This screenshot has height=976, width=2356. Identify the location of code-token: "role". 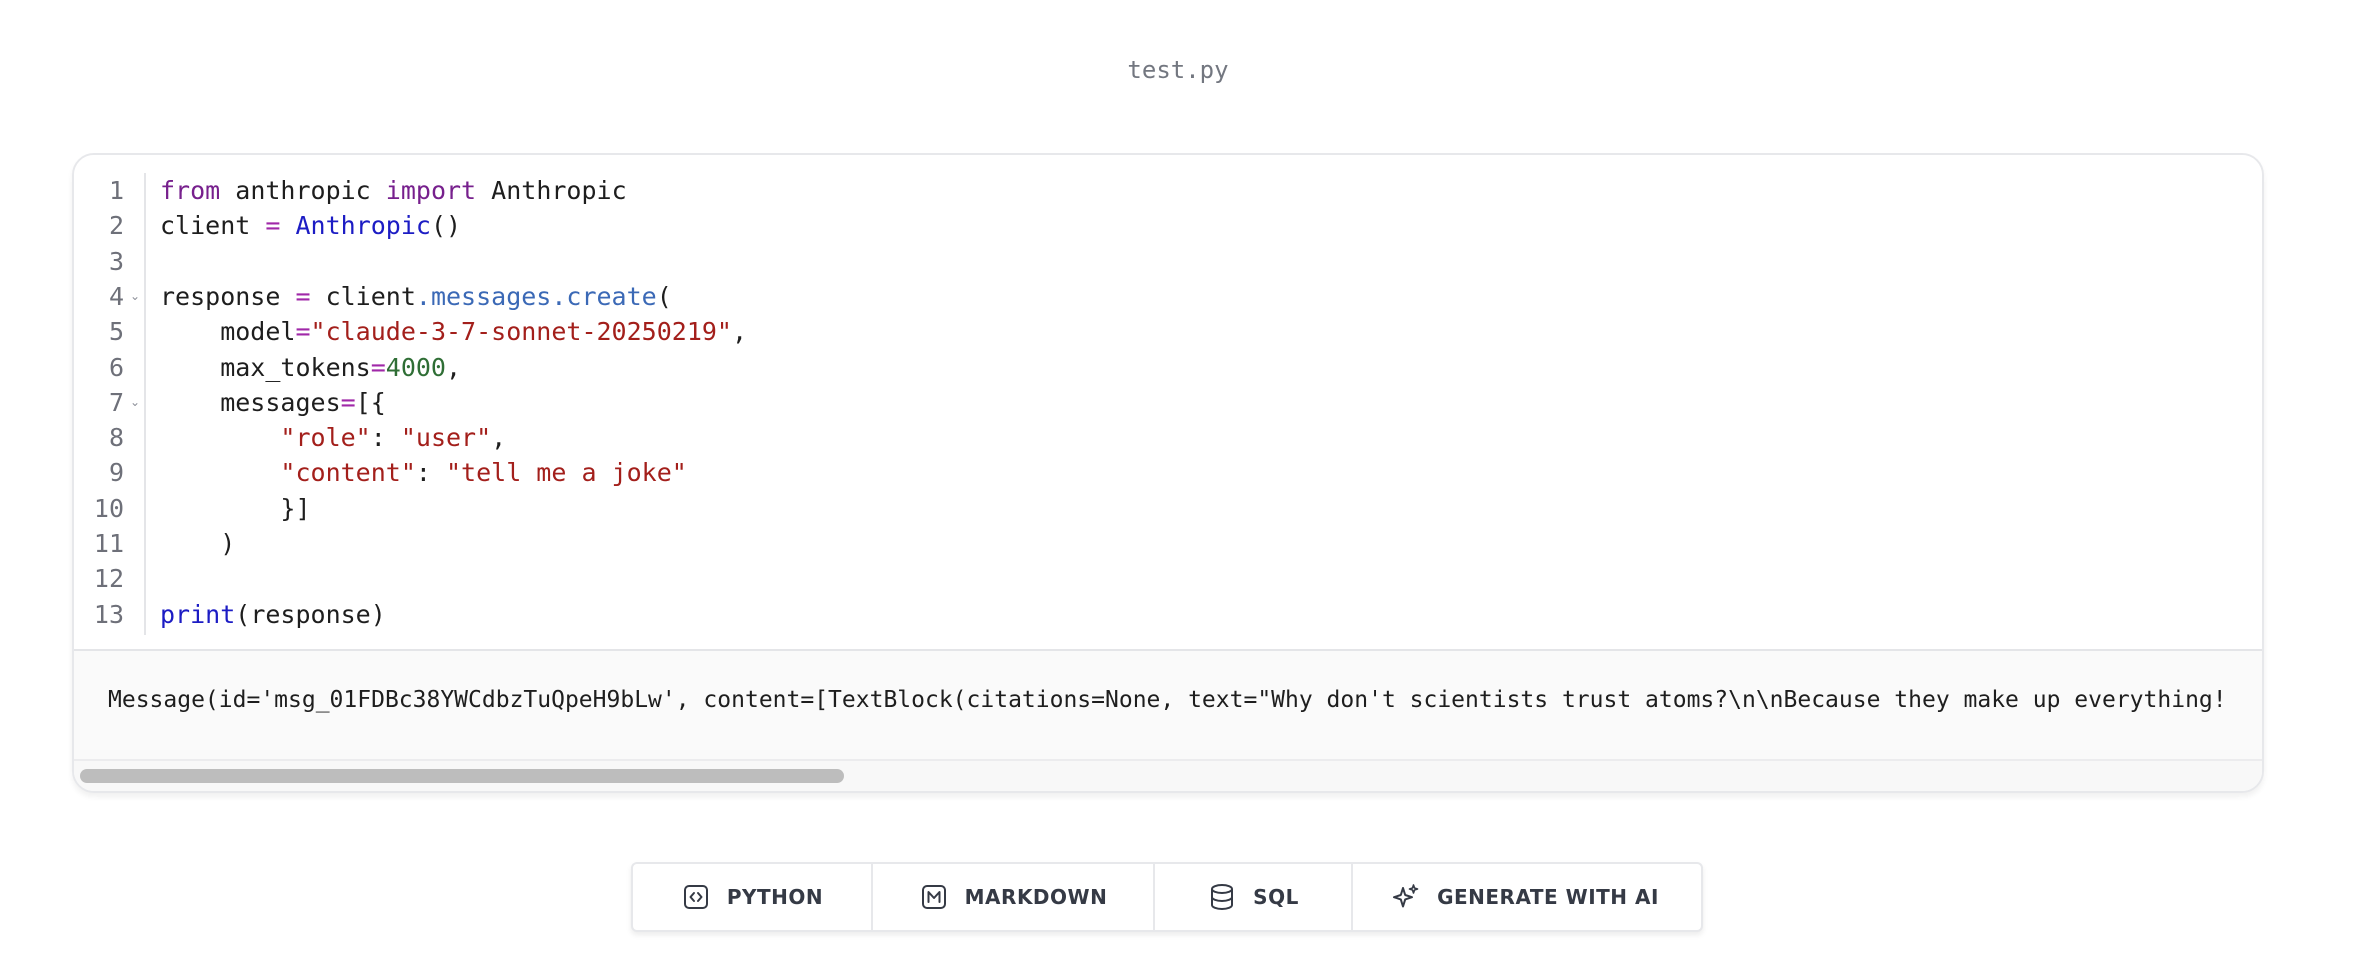
(325, 438).